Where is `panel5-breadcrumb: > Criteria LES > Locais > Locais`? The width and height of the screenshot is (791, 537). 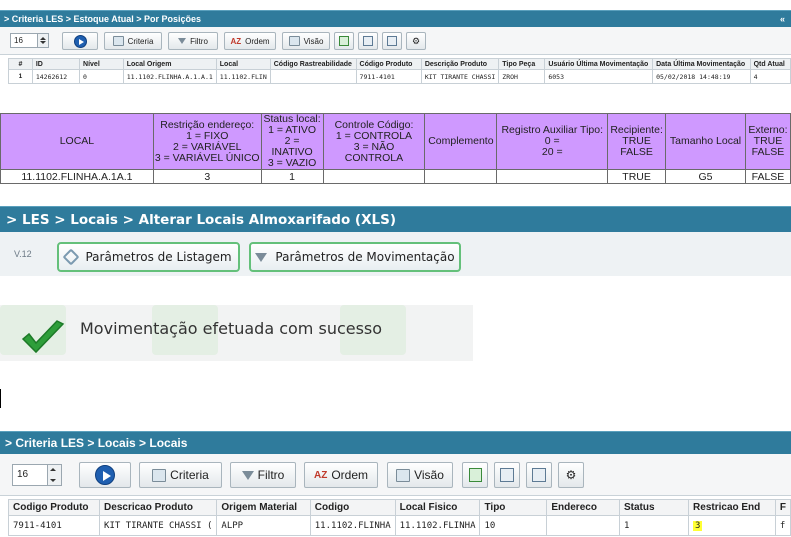 panel5-breadcrumb: > Criteria LES > Locais > Locais is located at coordinates (96, 443).